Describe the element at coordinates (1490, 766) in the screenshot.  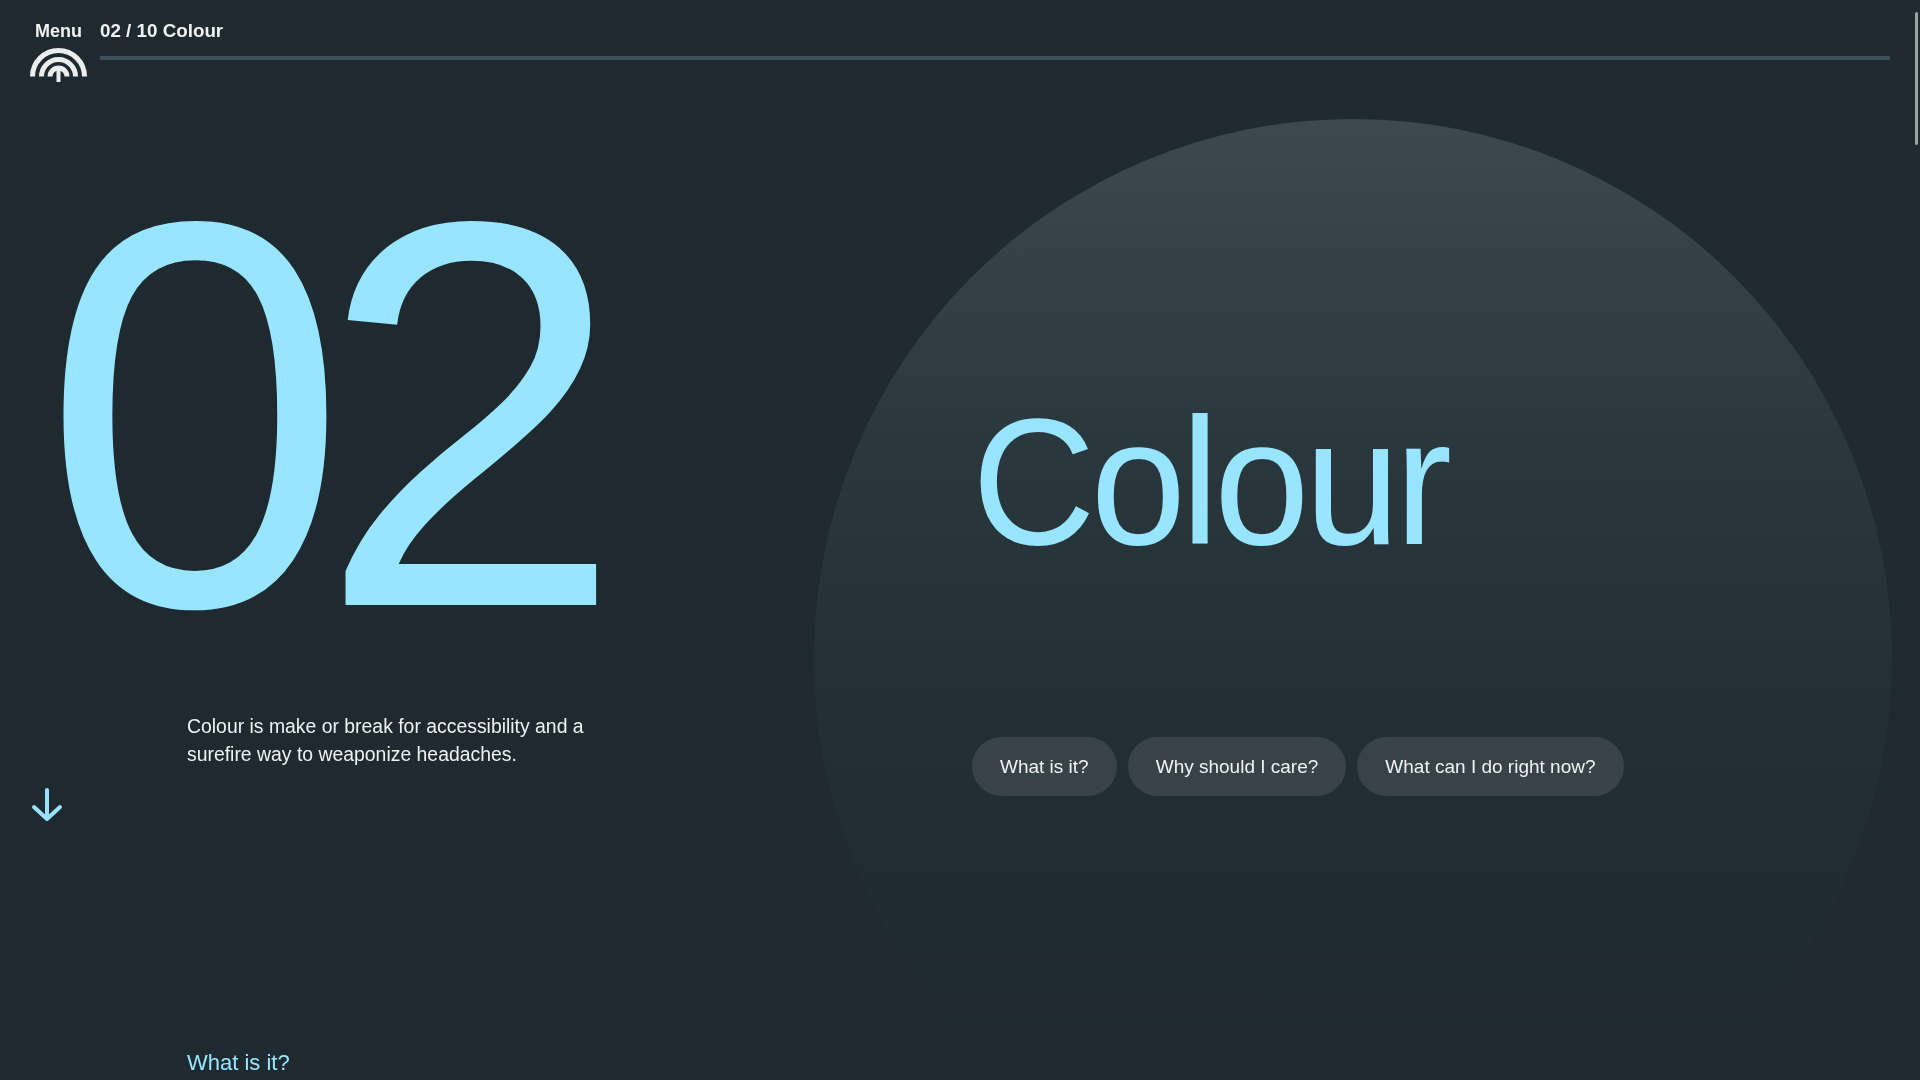
I see `question-button: What can I do right now?` at that location.